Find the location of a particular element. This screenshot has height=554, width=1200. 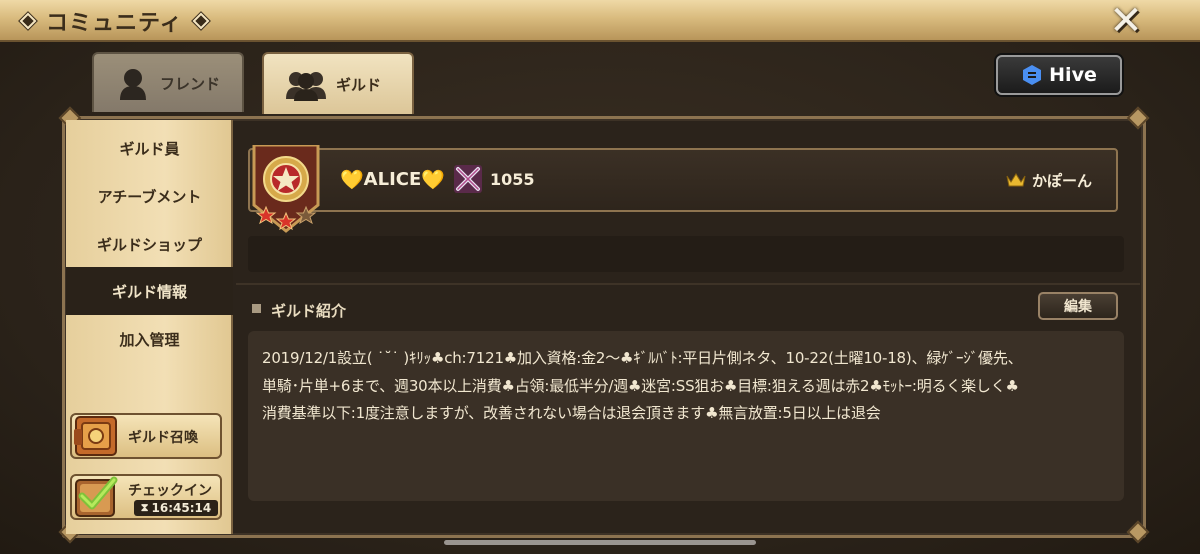

heart-left-icon: 💛 is located at coordinates (352, 180).